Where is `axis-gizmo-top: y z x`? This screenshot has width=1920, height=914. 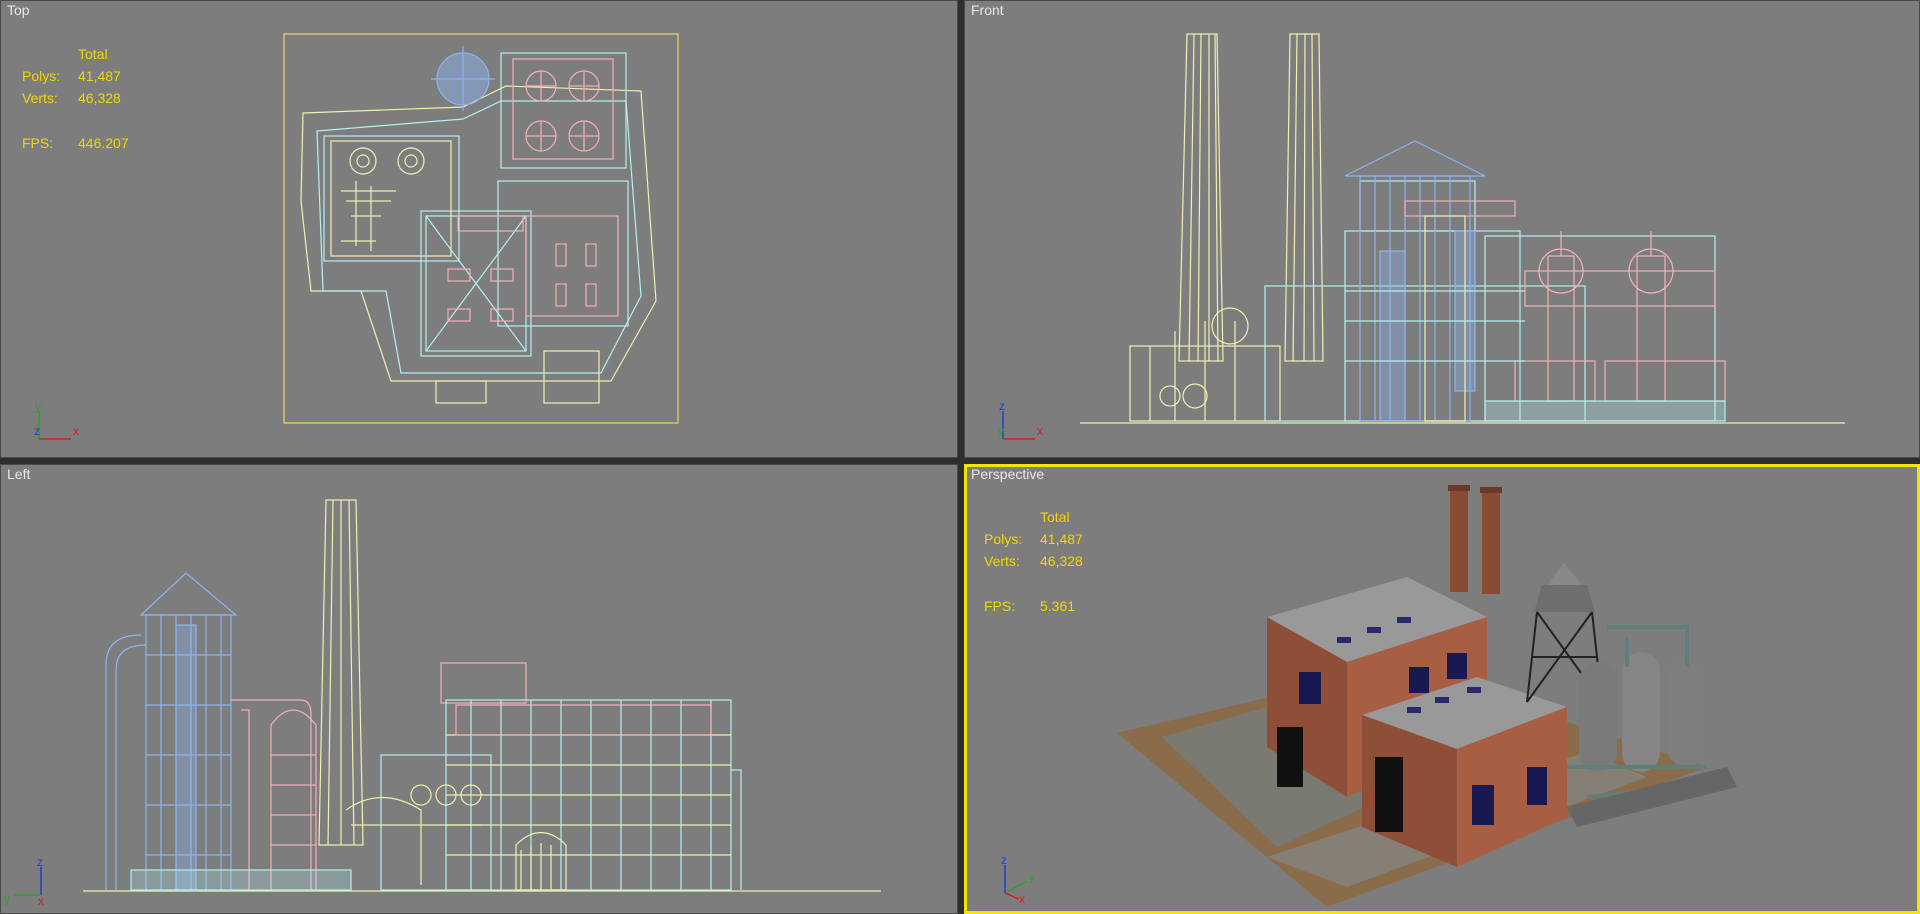
axis-gizmo-top: y z x is located at coordinates (56, 419).